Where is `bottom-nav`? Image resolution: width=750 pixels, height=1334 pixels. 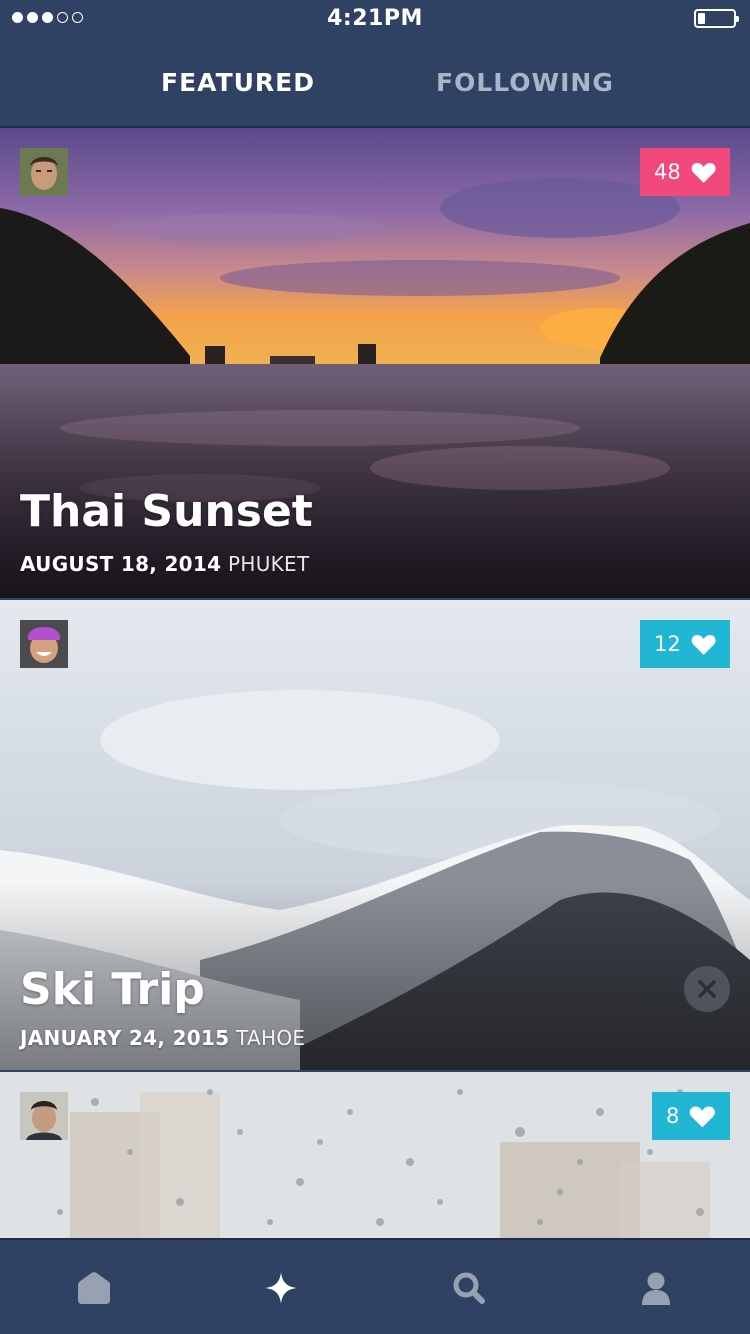 bottom-nav is located at coordinates (375, 1286).